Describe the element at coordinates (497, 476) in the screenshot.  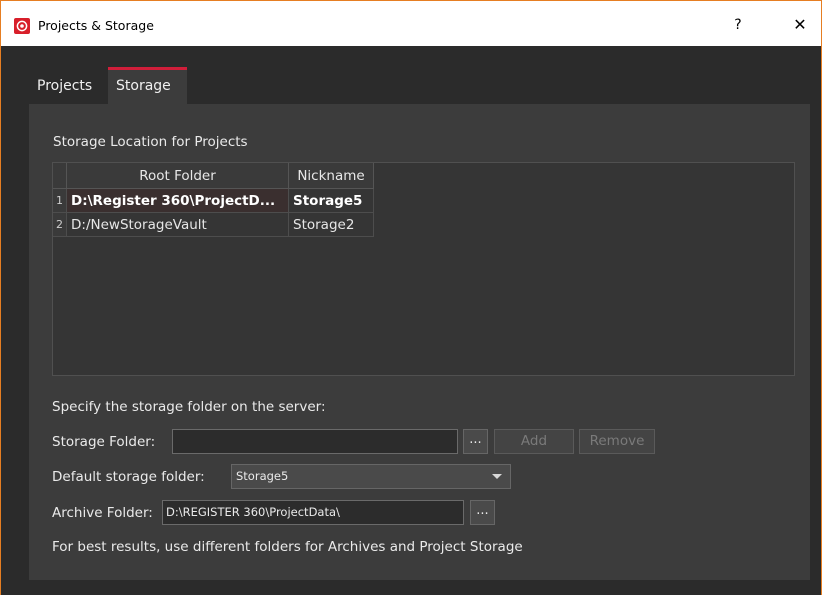
I see `chevron-down-icon` at that location.